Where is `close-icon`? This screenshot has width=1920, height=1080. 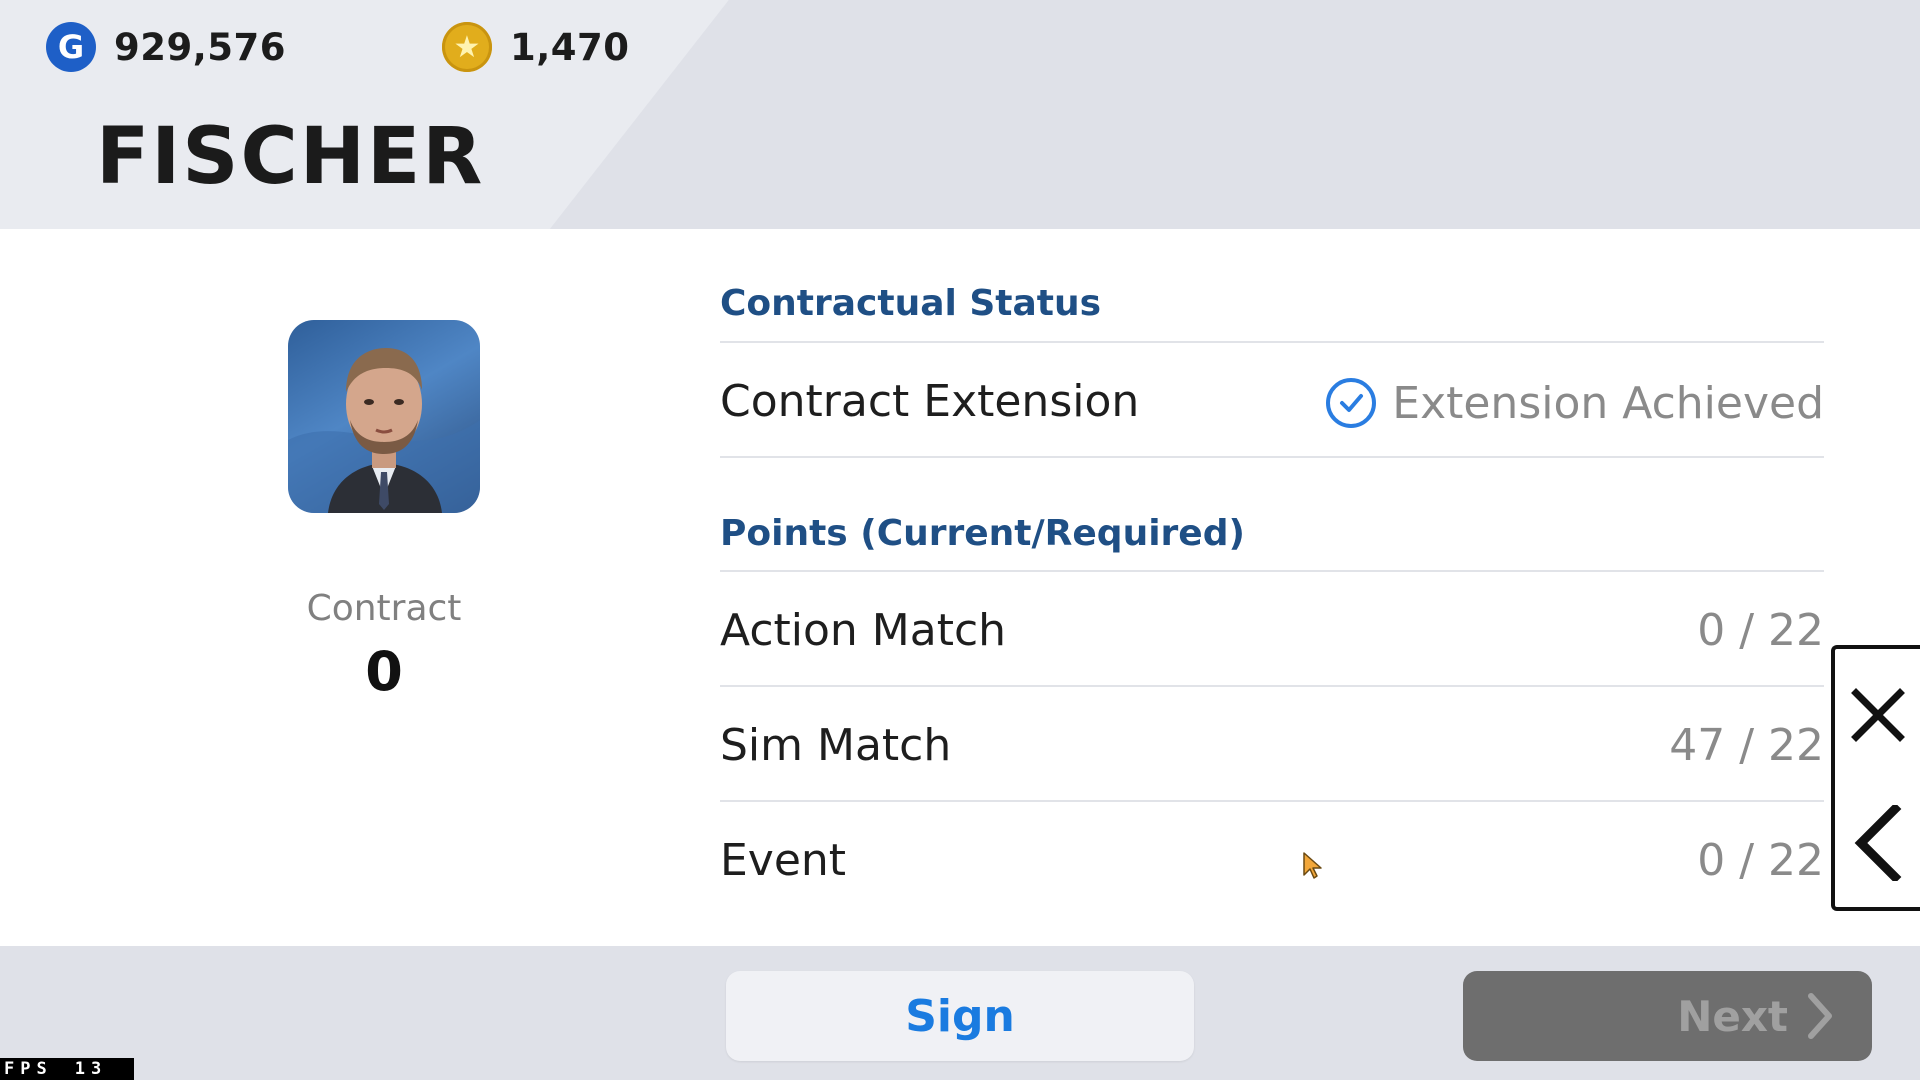
close-icon is located at coordinates (1877, 715).